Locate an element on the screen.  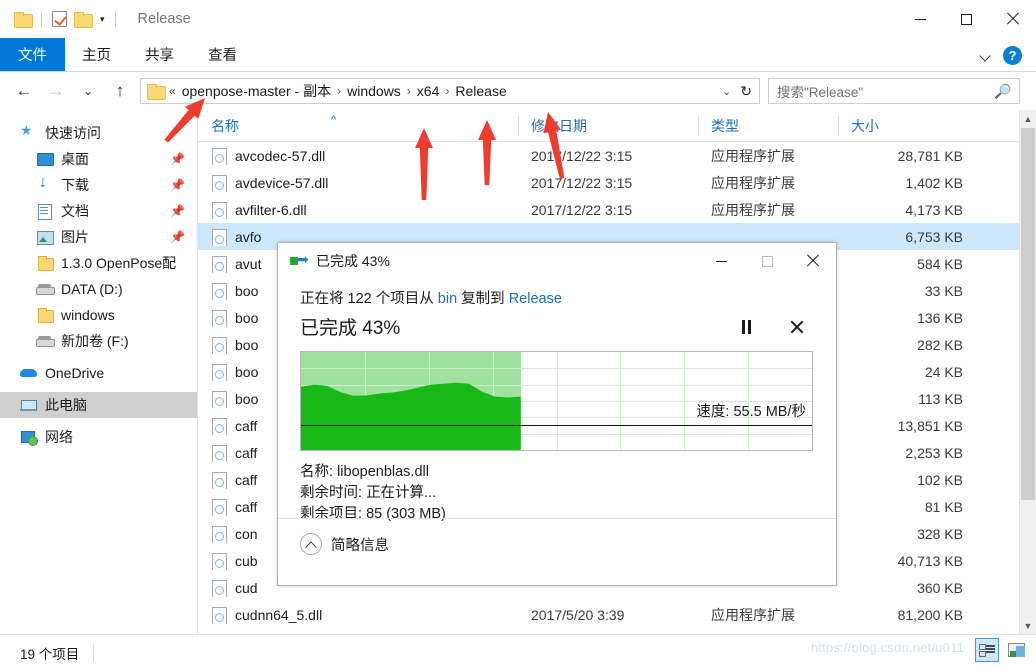
chevron-up-circle-icon is located at coordinates (311, 544).